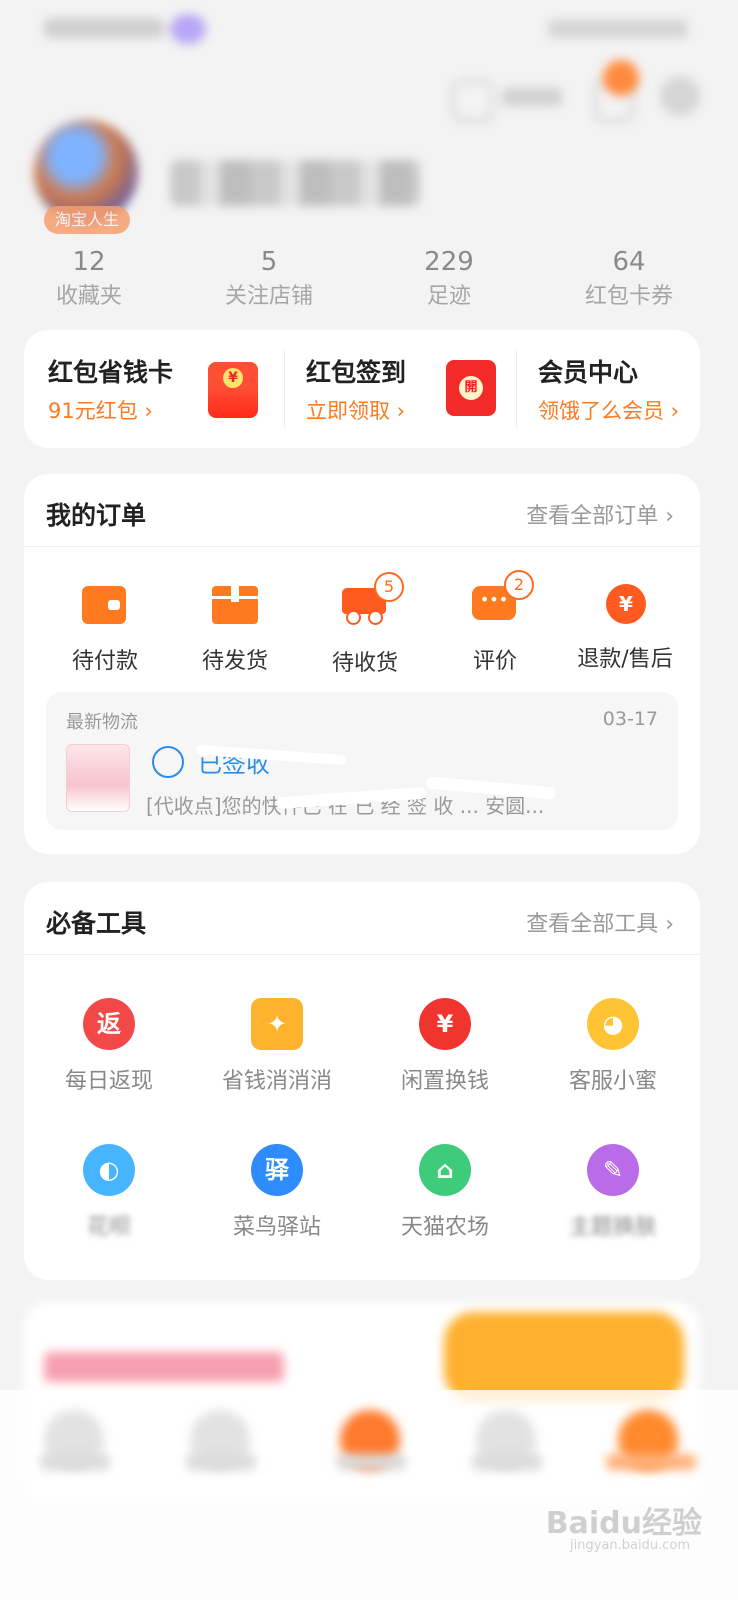 The image size is (738, 1600). I want to click on red-packet-open-icon: 開, so click(471, 388).